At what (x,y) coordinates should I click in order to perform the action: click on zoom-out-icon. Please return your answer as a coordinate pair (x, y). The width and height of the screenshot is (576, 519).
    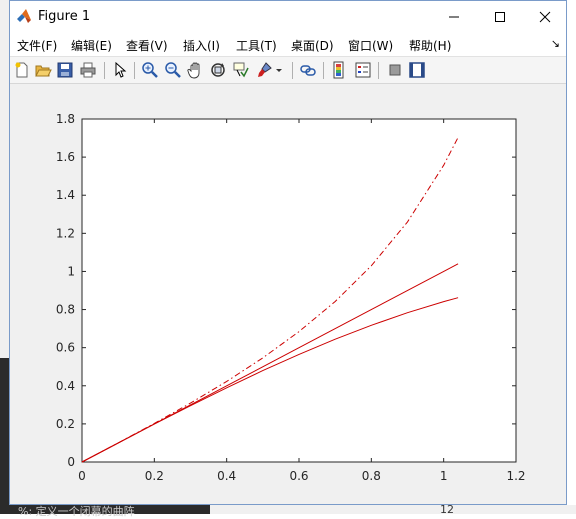
    Looking at the image, I should click on (173, 70).